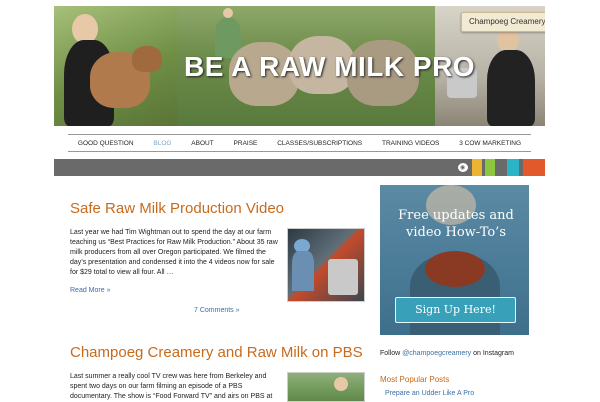  Describe the element at coordinates (330, 66) in the screenshot. I see `banner-title: BE A RAW MILK PRO` at that location.